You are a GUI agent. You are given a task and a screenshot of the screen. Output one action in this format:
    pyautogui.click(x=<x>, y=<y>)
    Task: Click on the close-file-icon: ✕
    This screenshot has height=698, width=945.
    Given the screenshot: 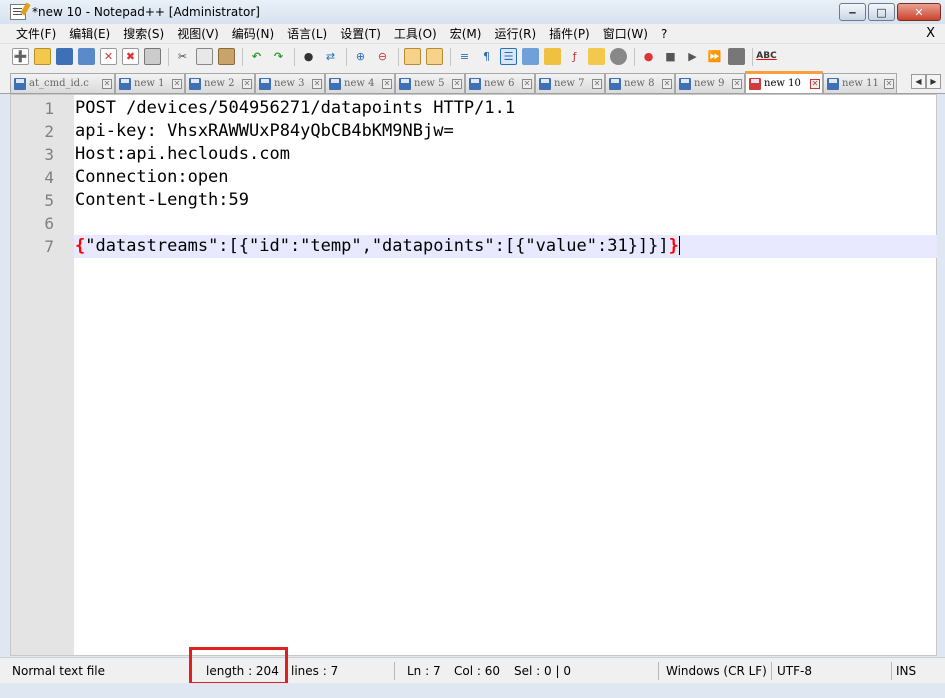 What is the action you would take?
    pyautogui.click(x=108, y=56)
    